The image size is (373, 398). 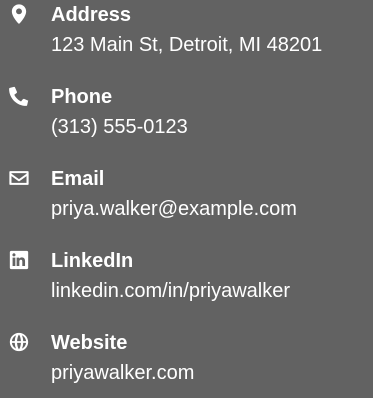 I want to click on map-marker-icon, so click(x=19, y=14).